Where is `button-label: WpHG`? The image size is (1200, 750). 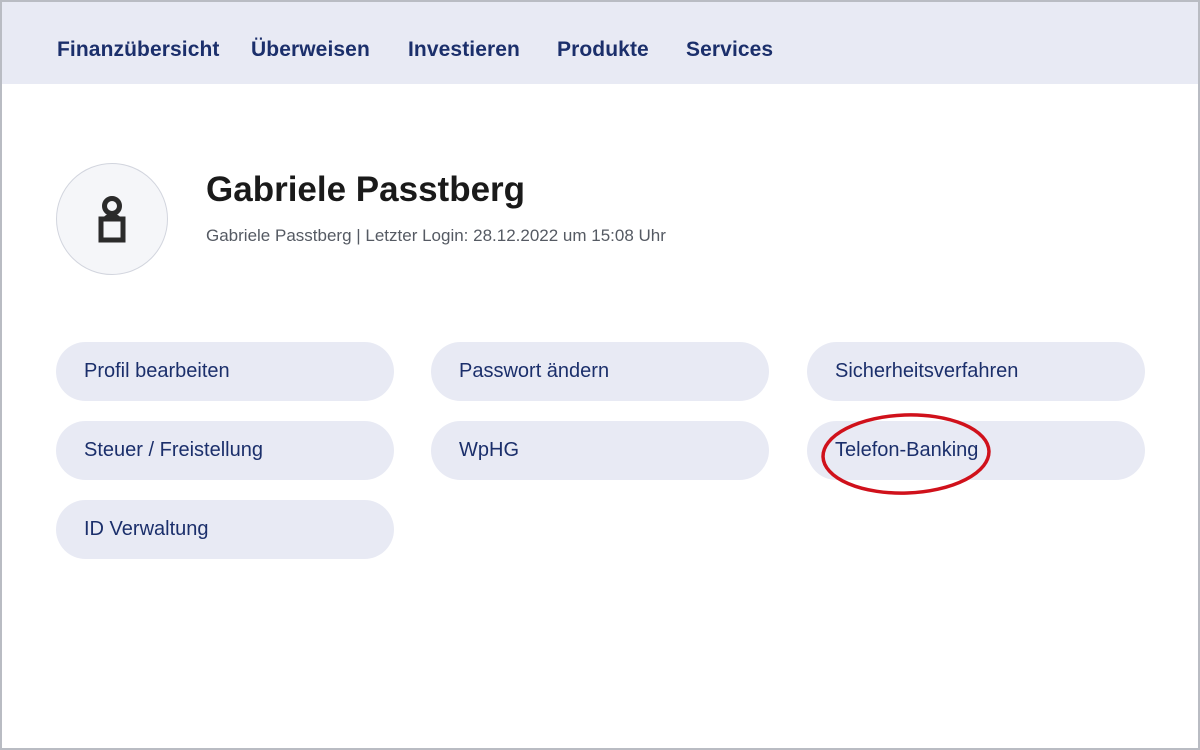
button-label: WpHG is located at coordinates (489, 450).